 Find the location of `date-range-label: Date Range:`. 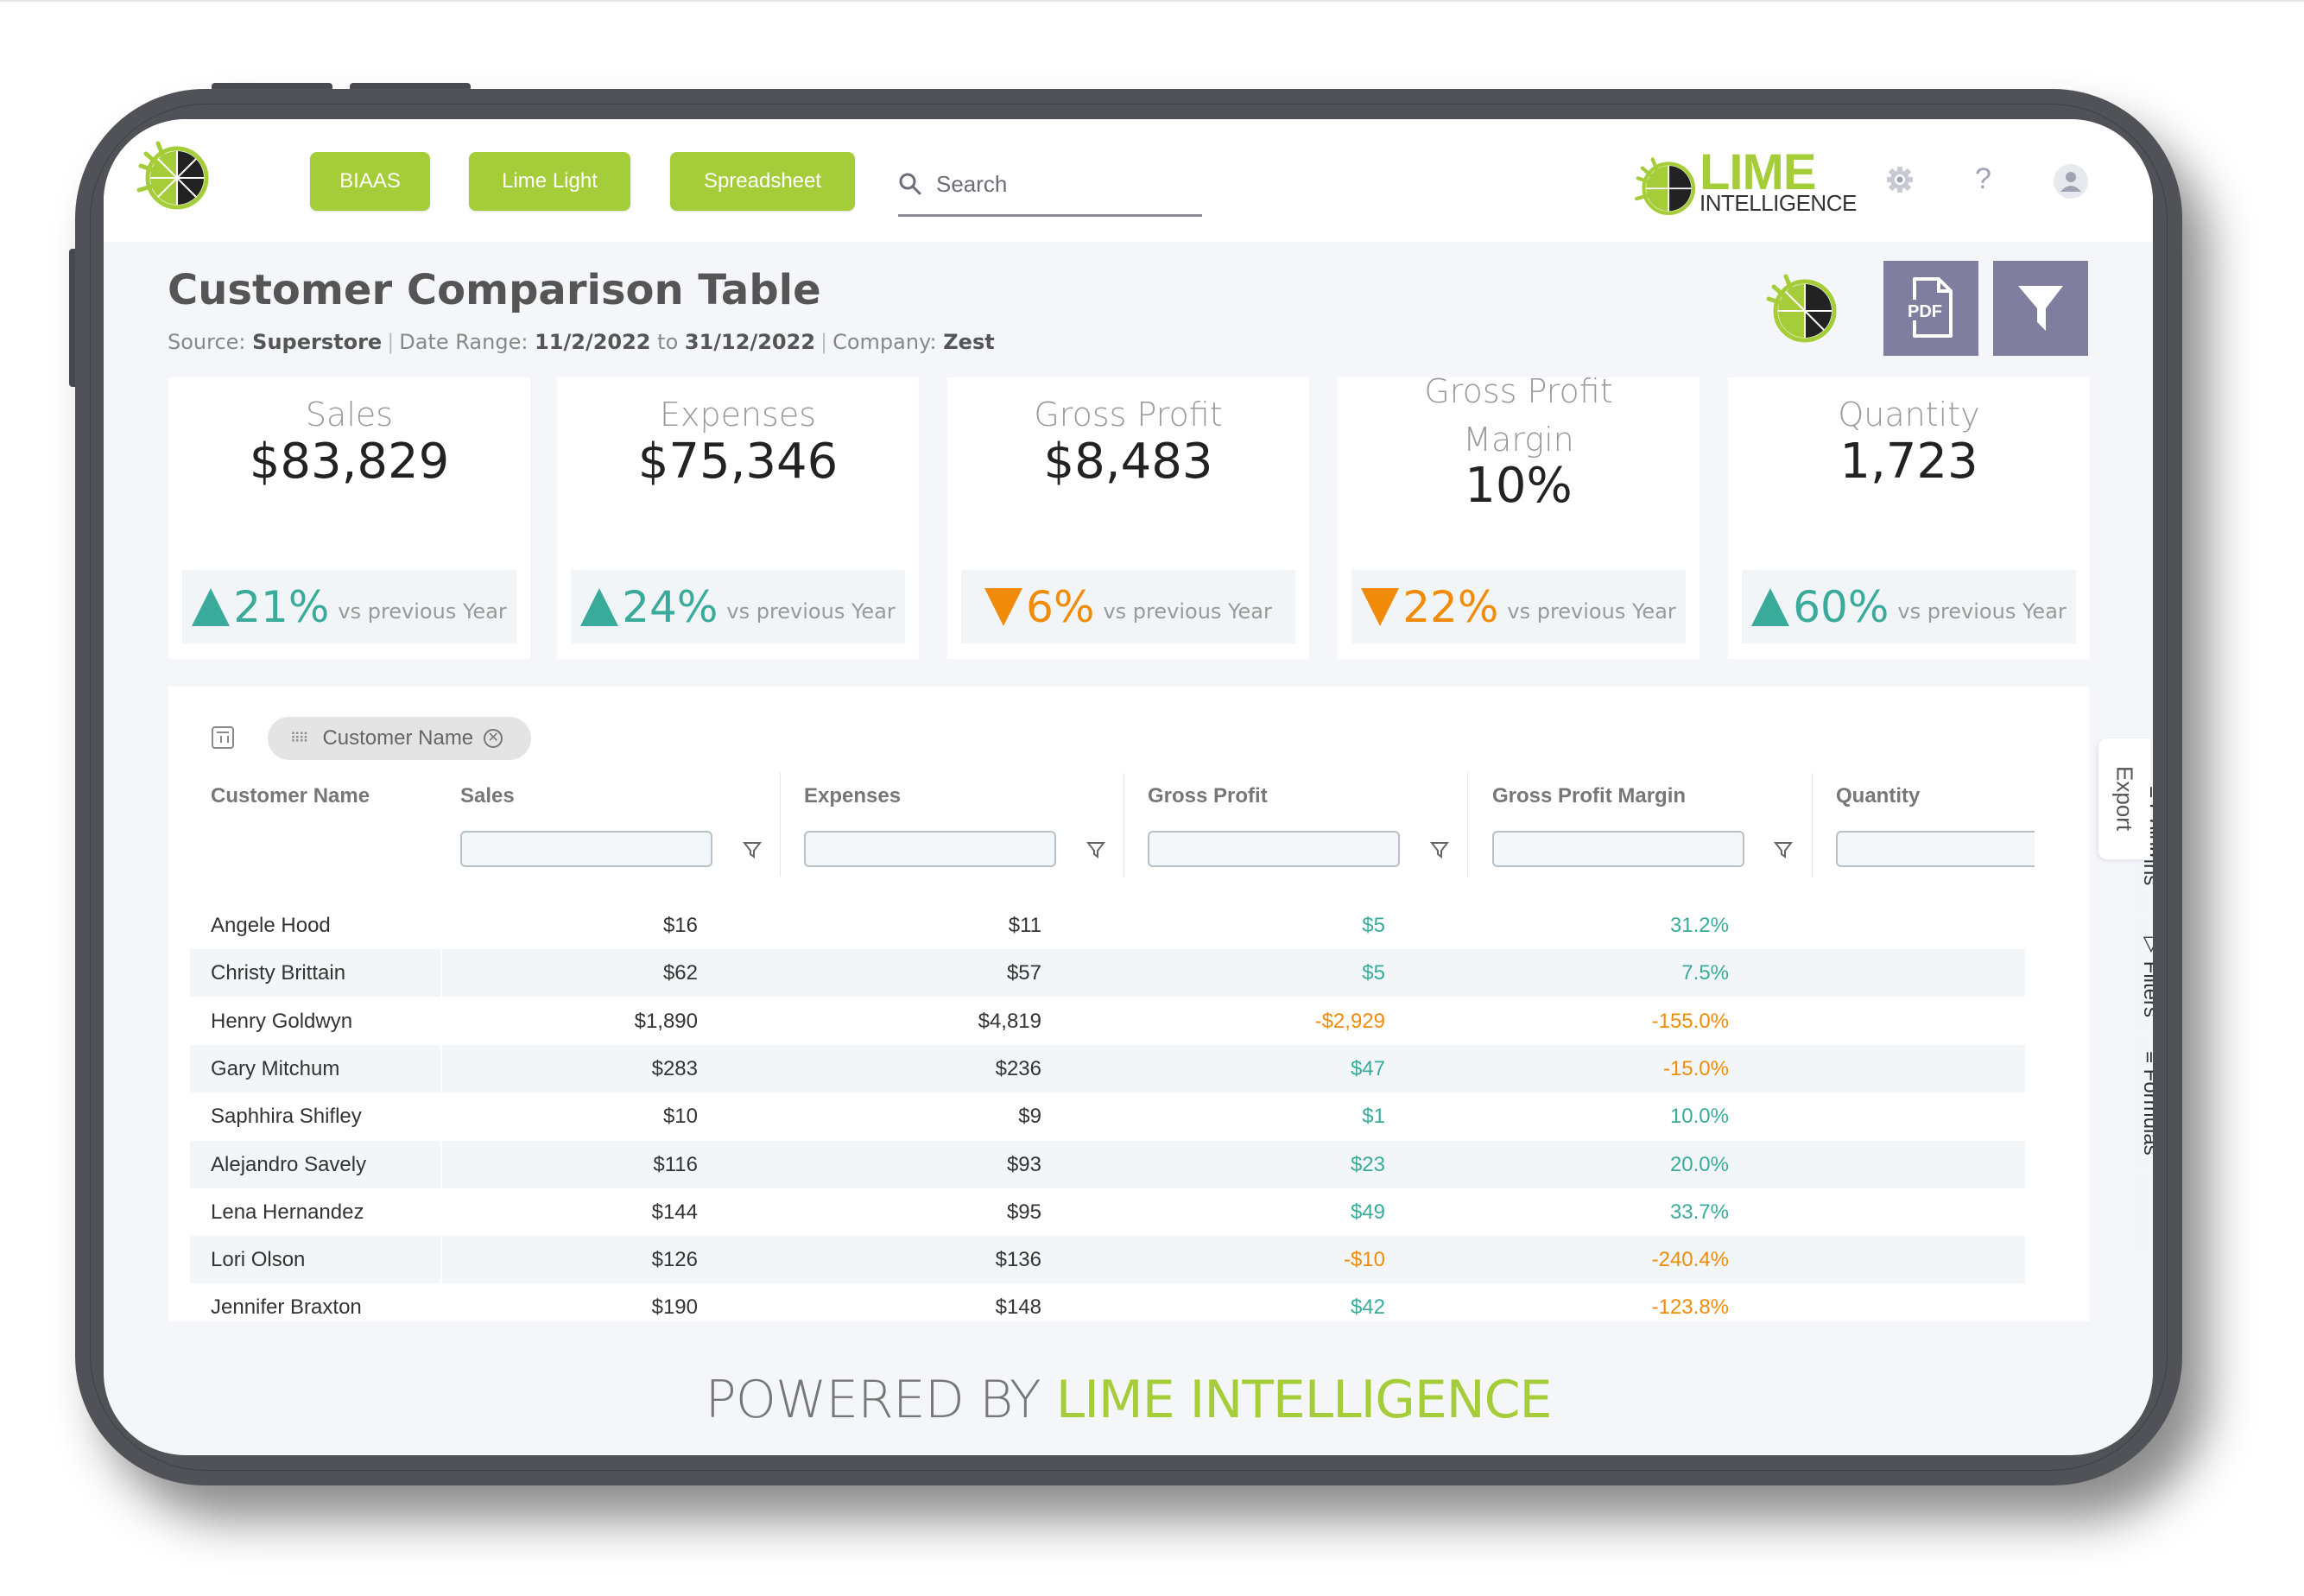

date-range-label: Date Range: is located at coordinates (464, 342).